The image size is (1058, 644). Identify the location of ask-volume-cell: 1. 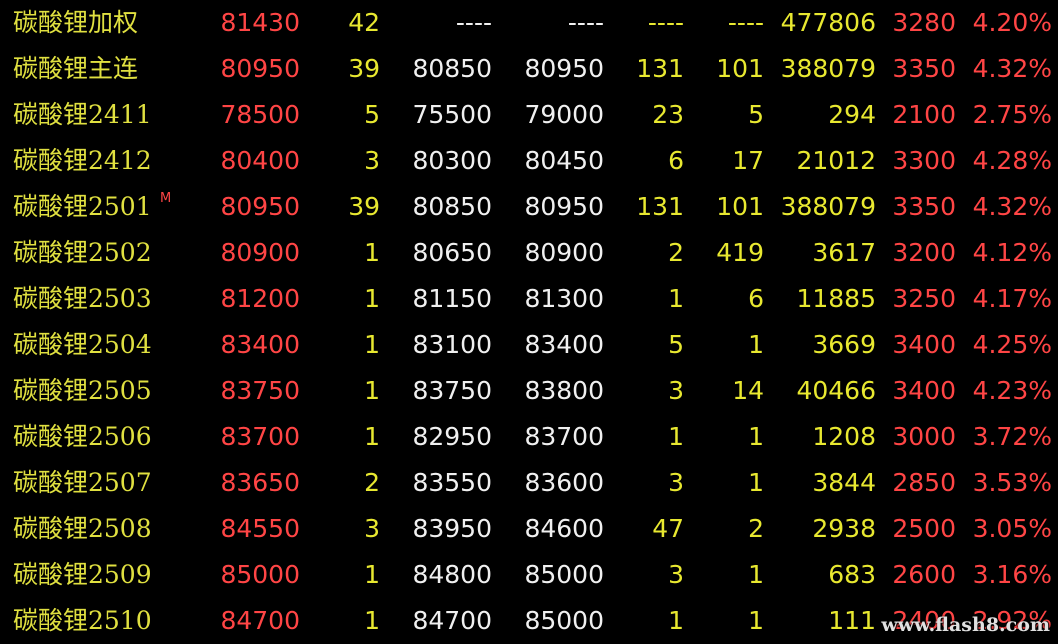
(756, 482).